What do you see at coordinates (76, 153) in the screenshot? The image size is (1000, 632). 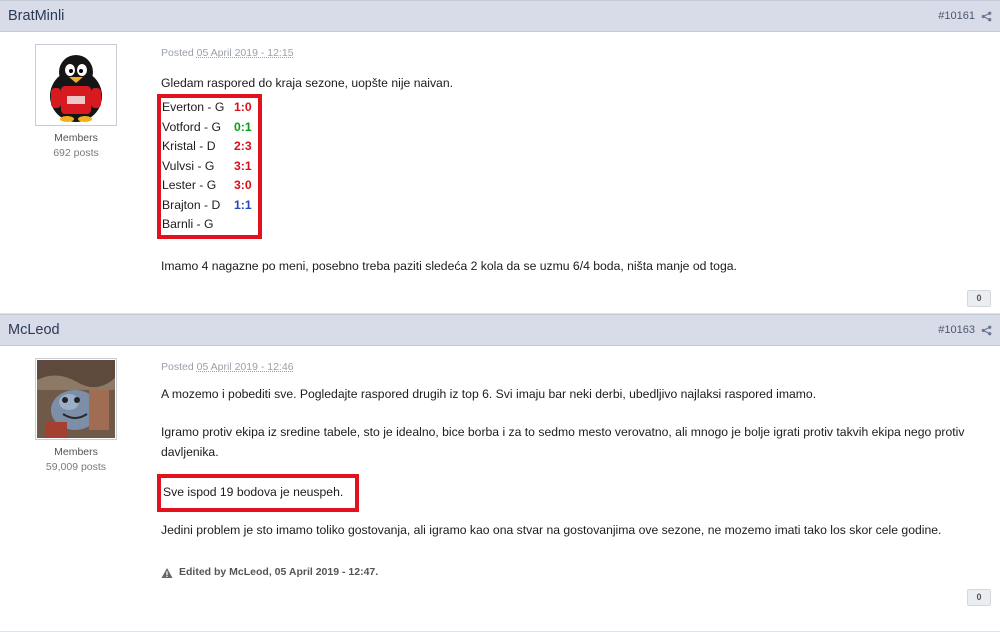 I see `post-count: 692 posts` at bounding box center [76, 153].